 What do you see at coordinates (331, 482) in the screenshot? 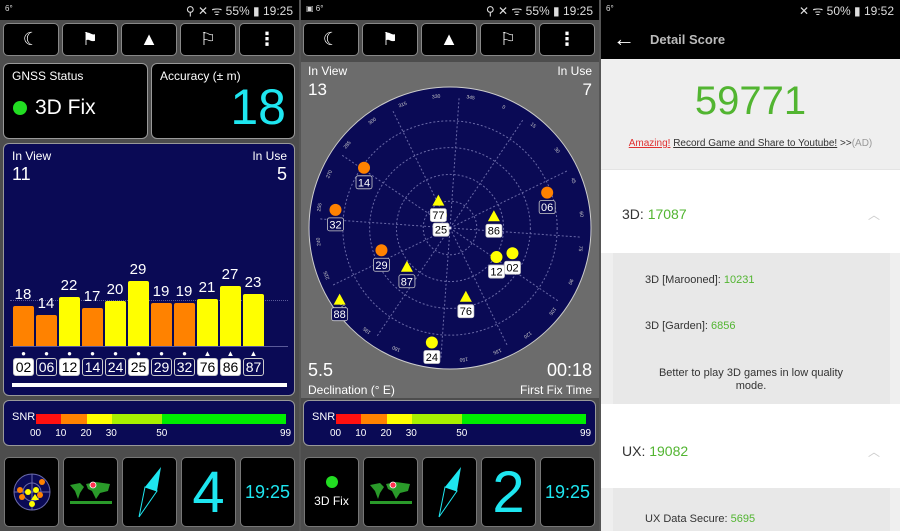
I see `fix-indicator-icon` at bounding box center [331, 482].